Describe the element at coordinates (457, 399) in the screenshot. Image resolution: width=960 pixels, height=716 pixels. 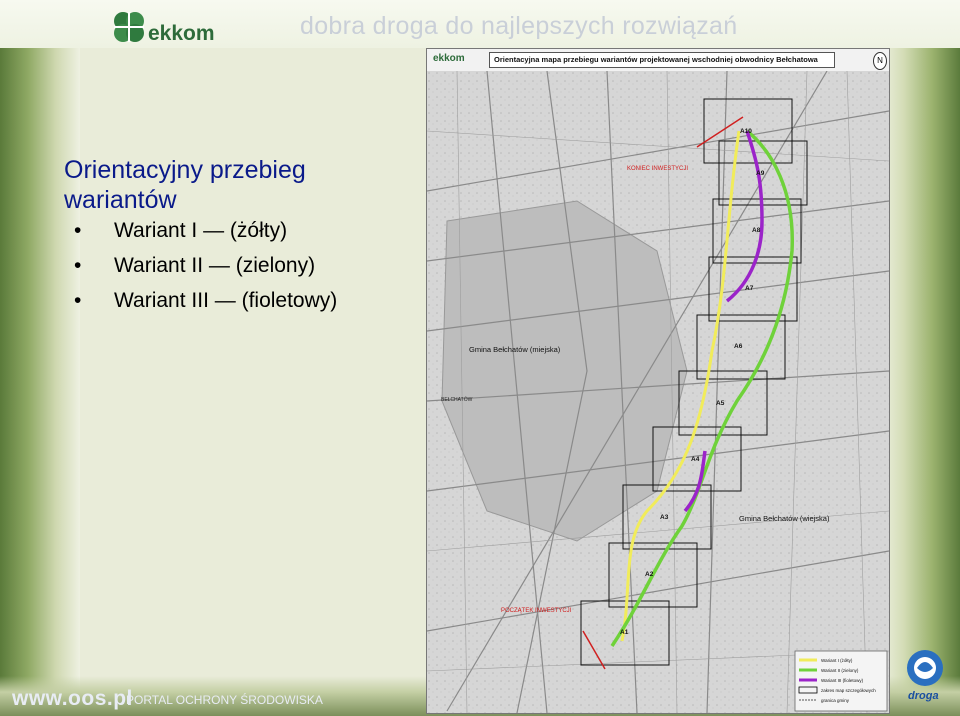
I see `city-label: BEŁCHATÓW` at that location.